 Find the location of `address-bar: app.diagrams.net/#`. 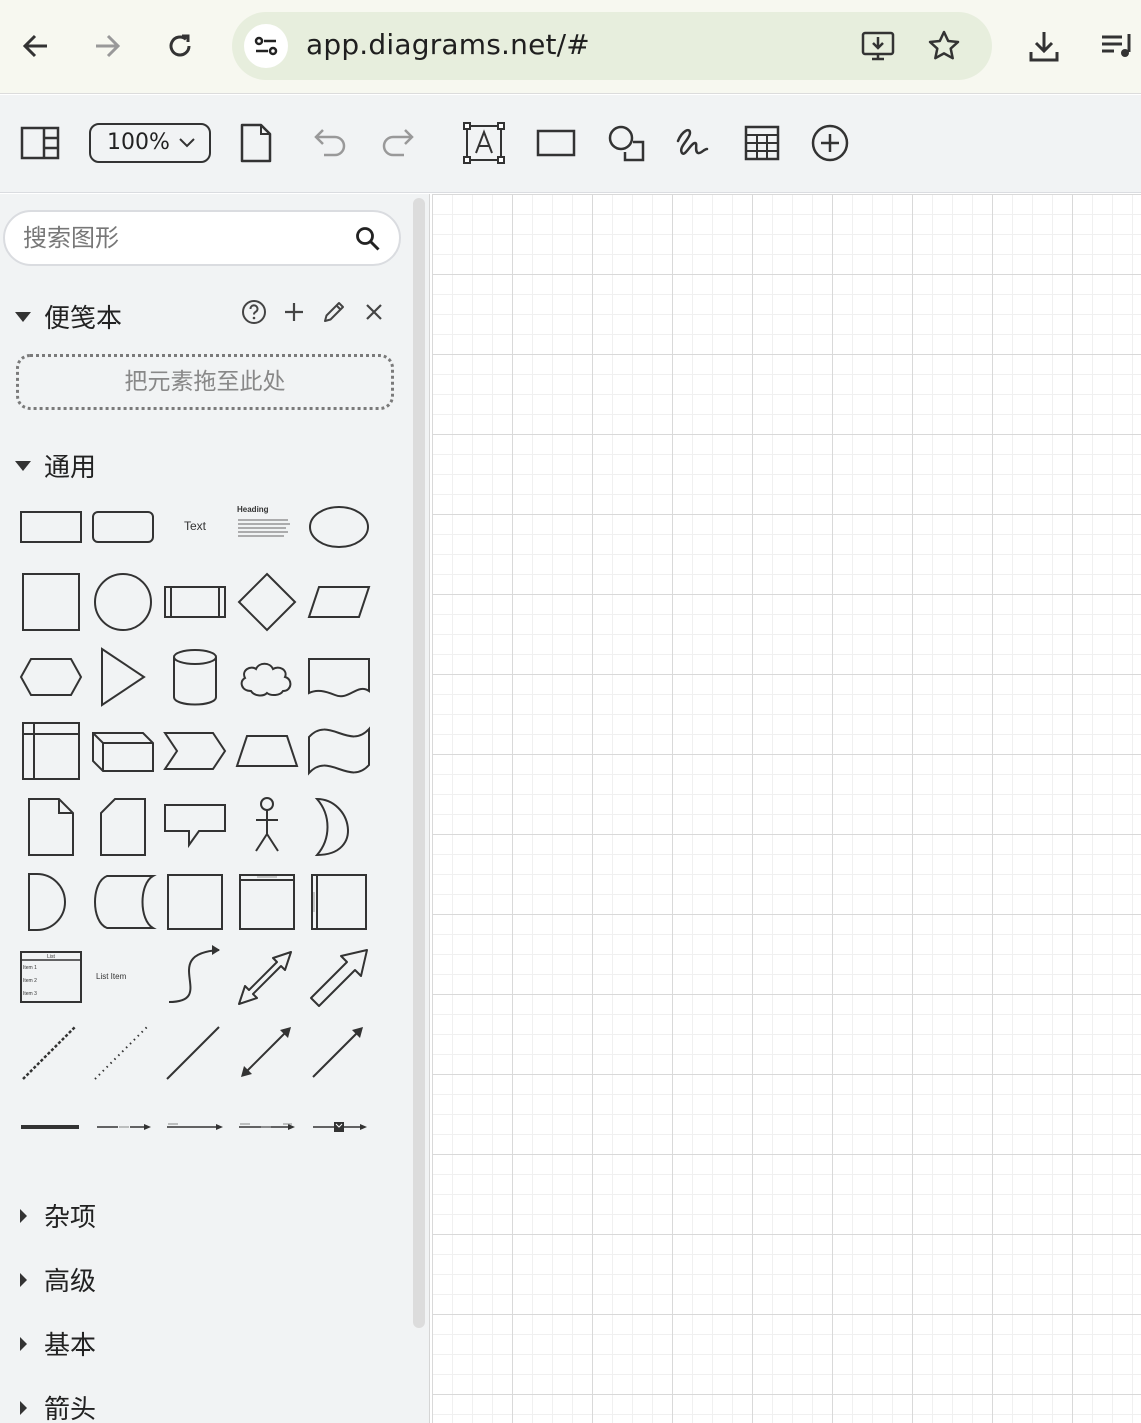

address-bar: app.diagrams.net/# is located at coordinates (612, 46).